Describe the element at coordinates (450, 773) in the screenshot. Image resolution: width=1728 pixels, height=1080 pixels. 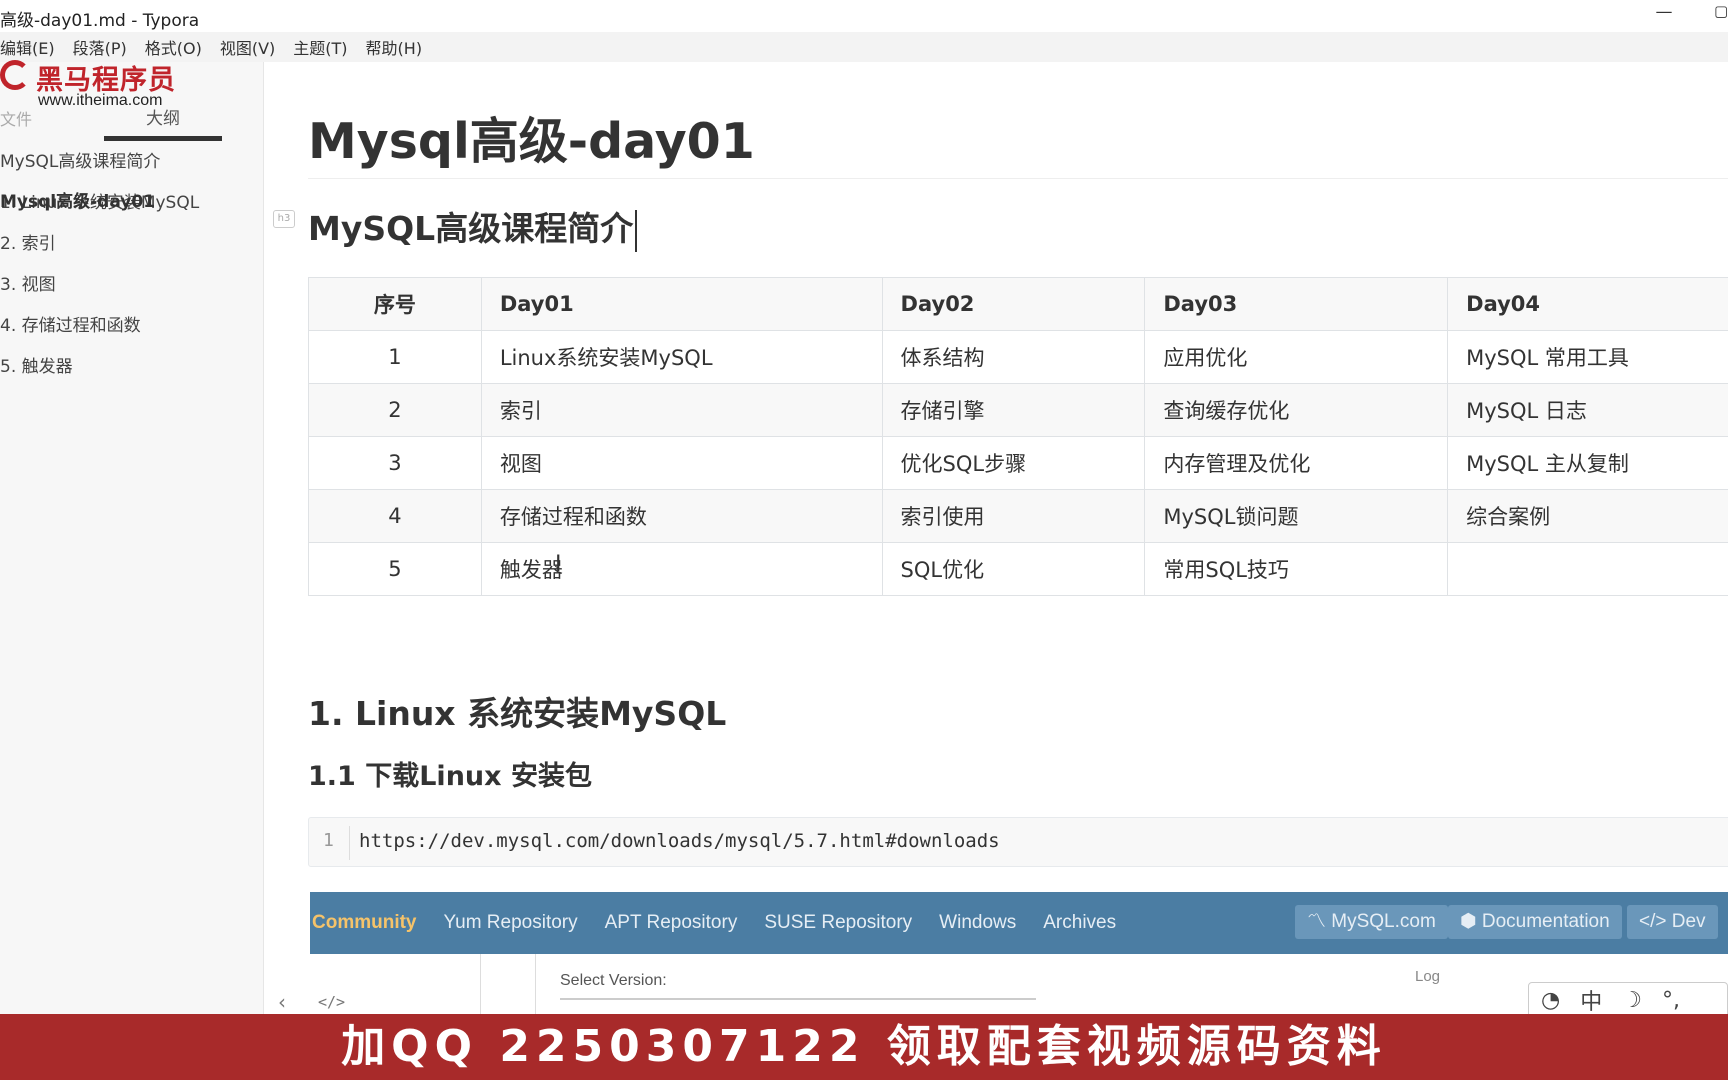
I see `heading-download-package: 1.1 下载Linux 安装包` at that location.